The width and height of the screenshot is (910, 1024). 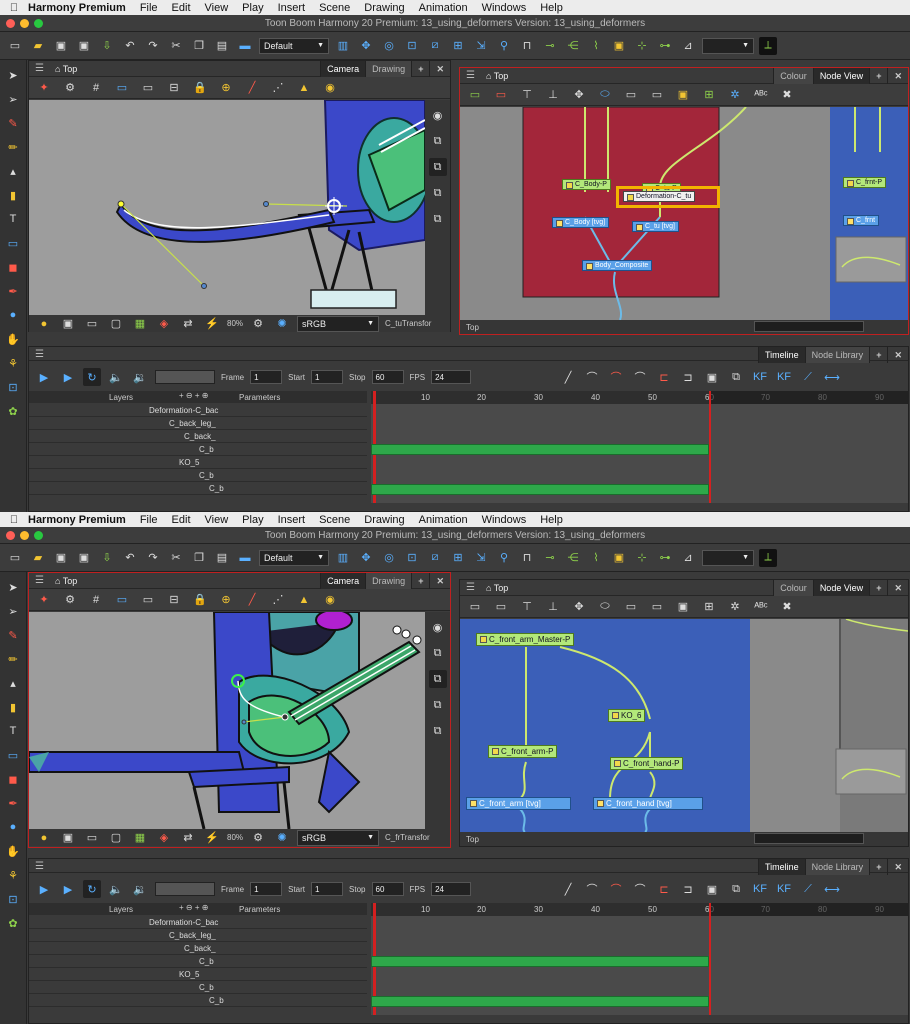 What do you see at coordinates (44, 88) in the screenshot?
I see `onion-skin-icon: ✦` at bounding box center [44, 88].